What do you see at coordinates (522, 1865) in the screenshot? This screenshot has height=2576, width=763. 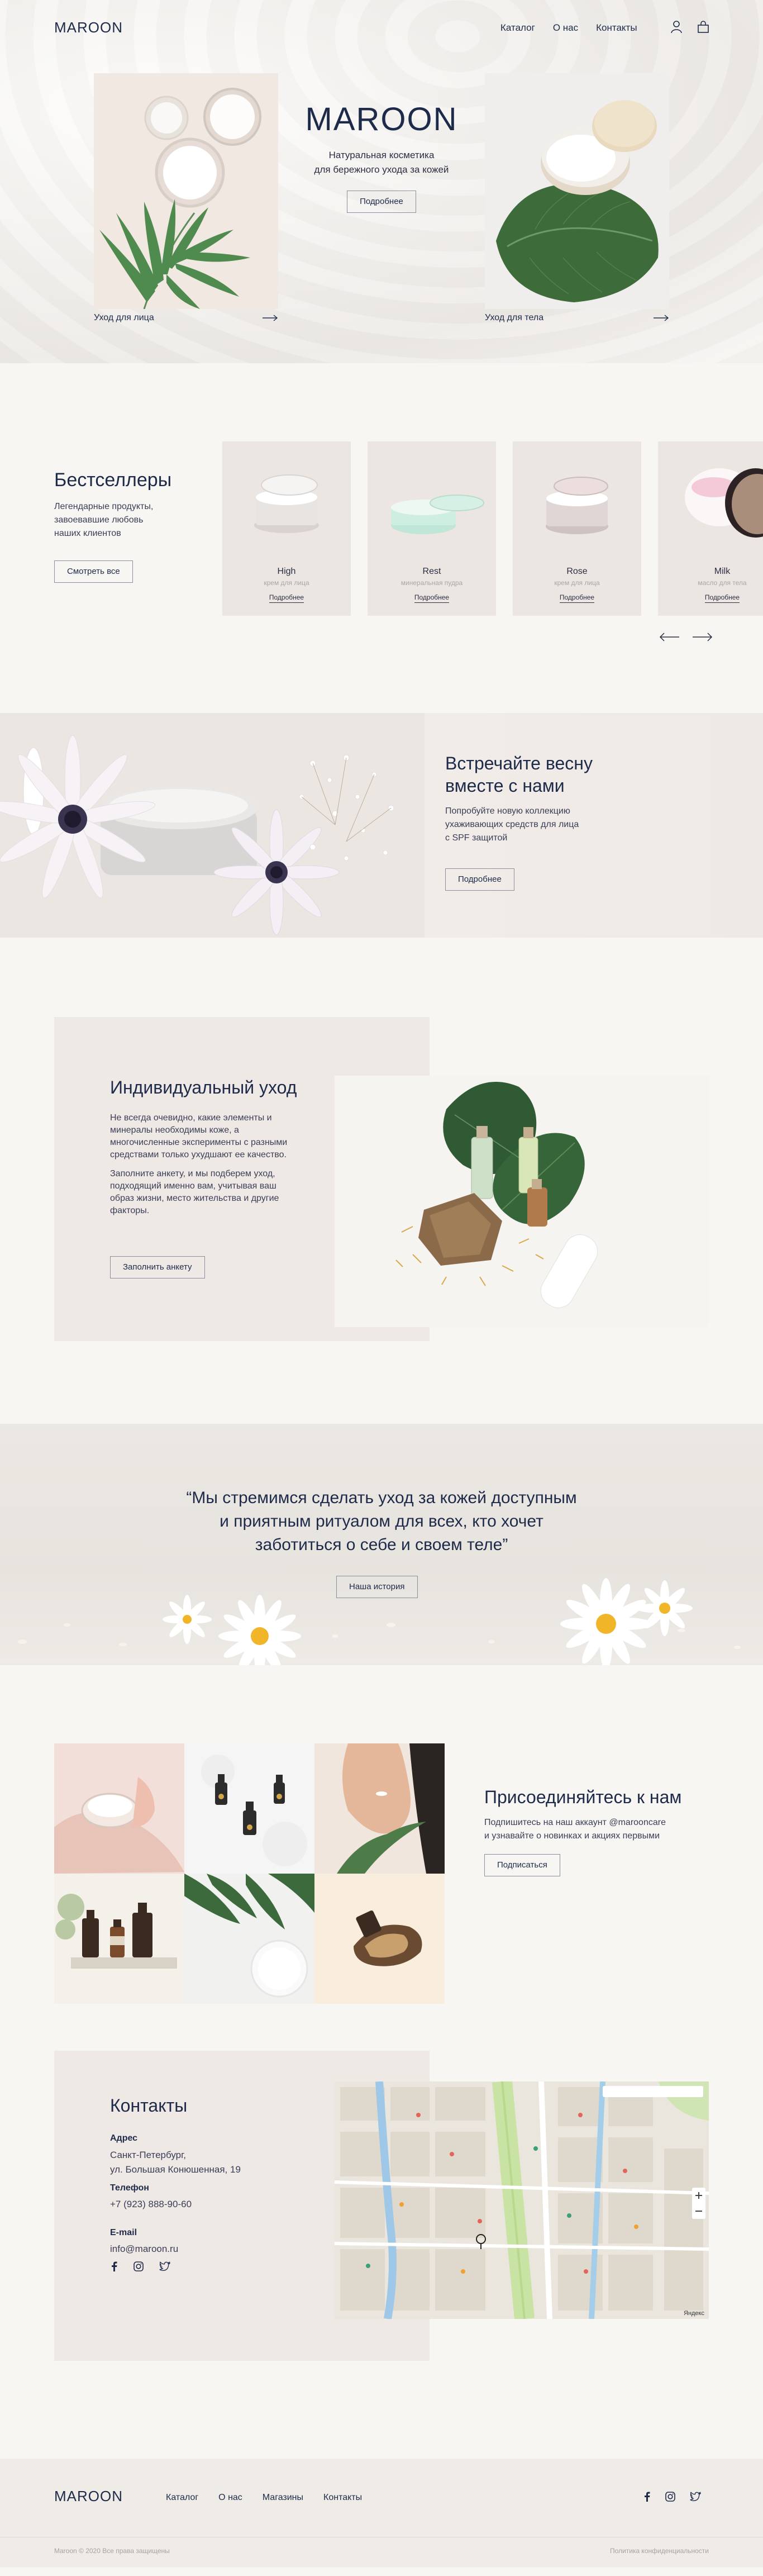 I see `subscribe-button: Подписаться` at bounding box center [522, 1865].